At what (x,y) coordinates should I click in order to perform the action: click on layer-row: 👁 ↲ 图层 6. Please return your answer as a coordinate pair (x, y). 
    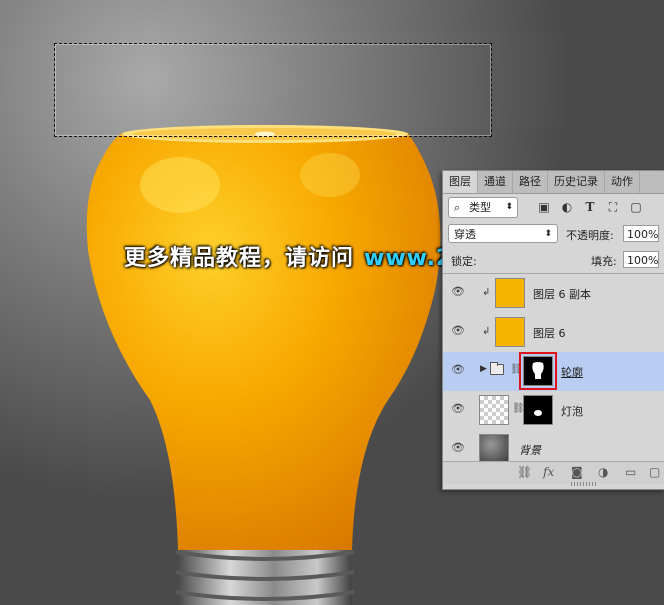
    Looking at the image, I should click on (553, 333).